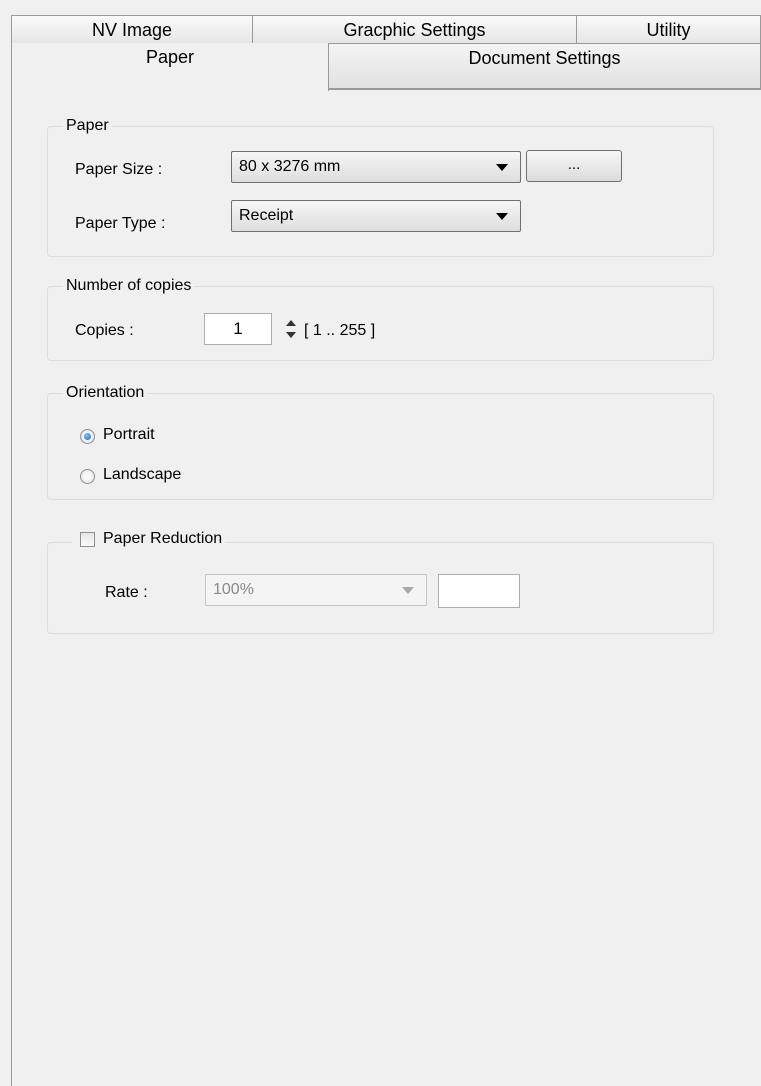 Image resolution: width=761 pixels, height=1086 pixels. What do you see at coordinates (87, 539) in the screenshot?
I see `paper-reduction-checkbox` at bounding box center [87, 539].